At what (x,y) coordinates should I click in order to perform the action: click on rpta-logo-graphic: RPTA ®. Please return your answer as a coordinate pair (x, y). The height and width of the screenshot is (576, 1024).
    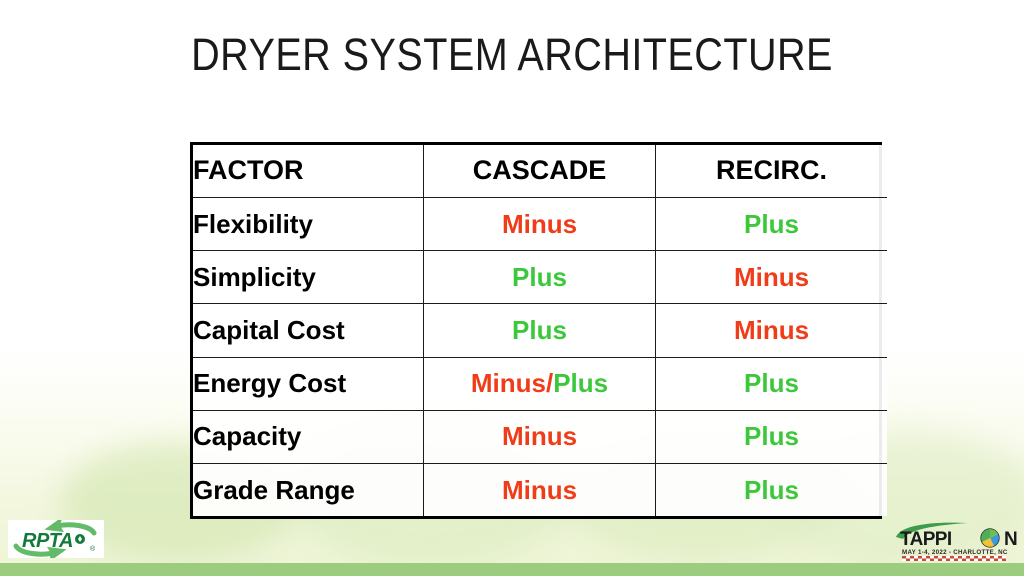
    Looking at the image, I should click on (56, 539).